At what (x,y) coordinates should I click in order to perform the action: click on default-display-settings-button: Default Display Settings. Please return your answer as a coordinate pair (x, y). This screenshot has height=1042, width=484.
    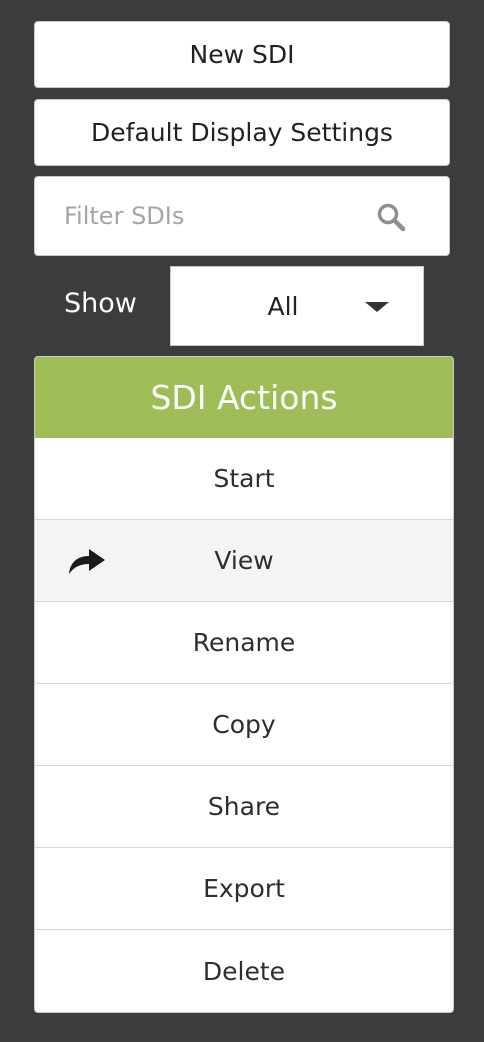
    Looking at the image, I should click on (242, 132).